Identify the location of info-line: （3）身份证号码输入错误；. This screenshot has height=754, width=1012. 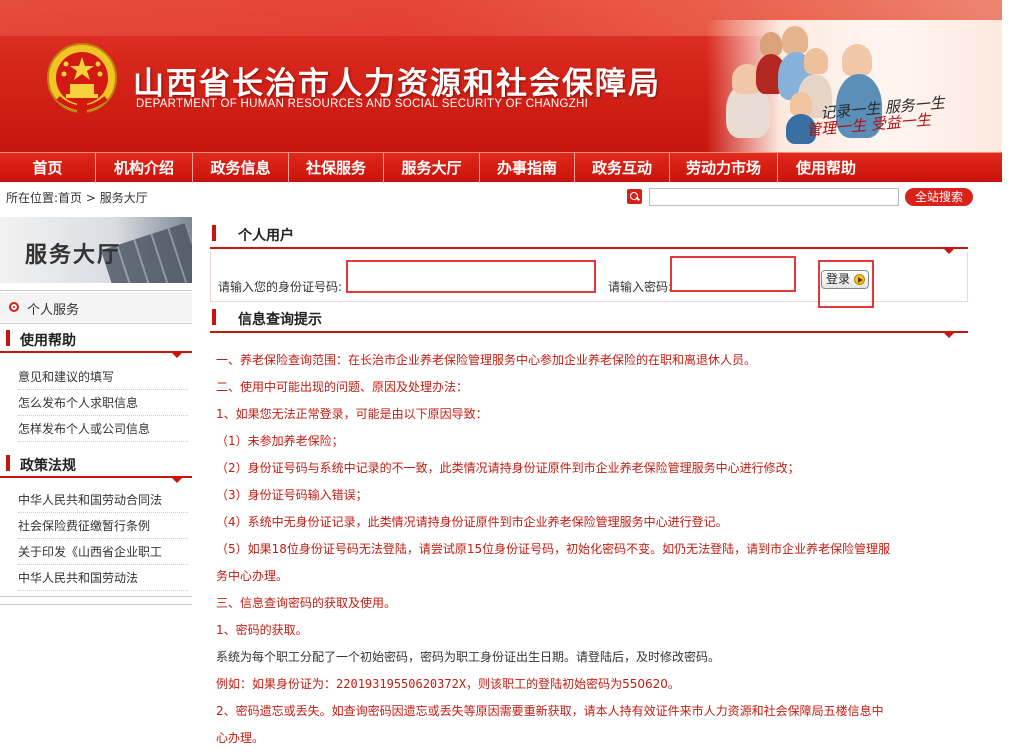
(292, 495).